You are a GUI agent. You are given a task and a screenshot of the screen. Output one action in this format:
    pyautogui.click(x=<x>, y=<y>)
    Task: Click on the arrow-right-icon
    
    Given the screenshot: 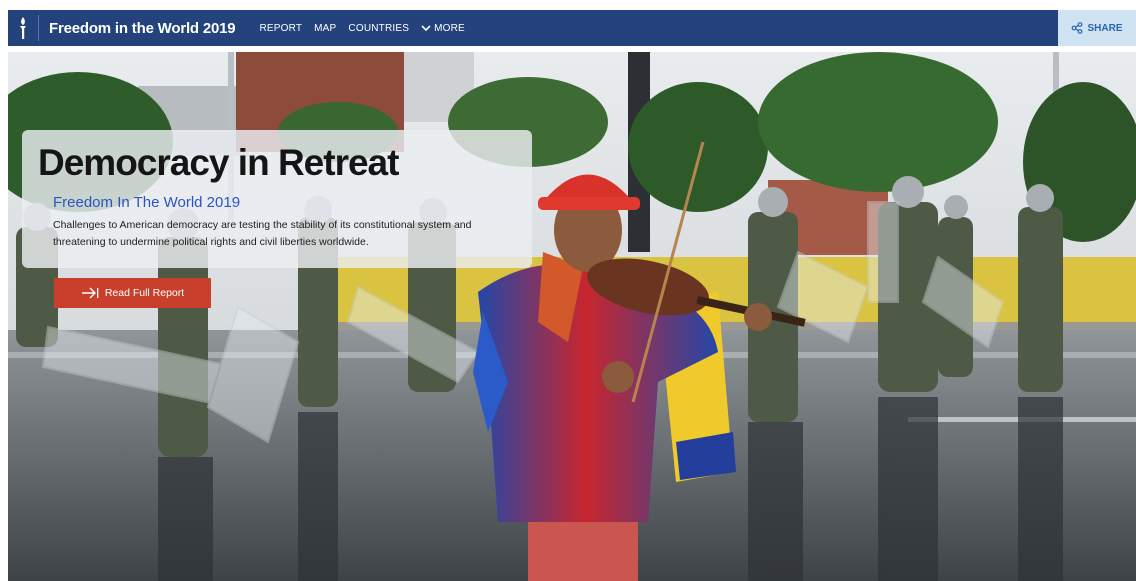 What is the action you would take?
    pyautogui.click(x=90, y=293)
    